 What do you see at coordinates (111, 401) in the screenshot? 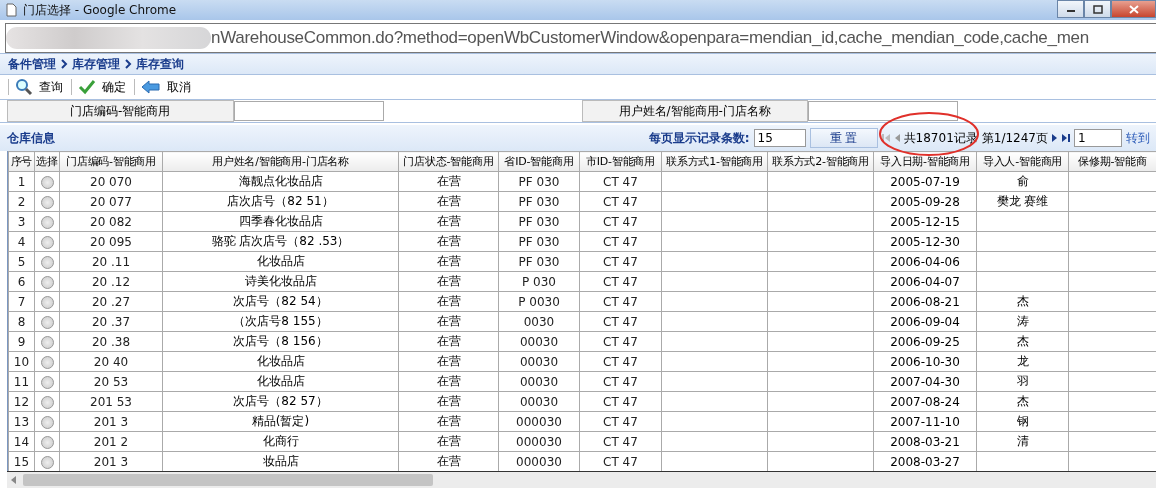
I see `table-cell: 201 53` at bounding box center [111, 401].